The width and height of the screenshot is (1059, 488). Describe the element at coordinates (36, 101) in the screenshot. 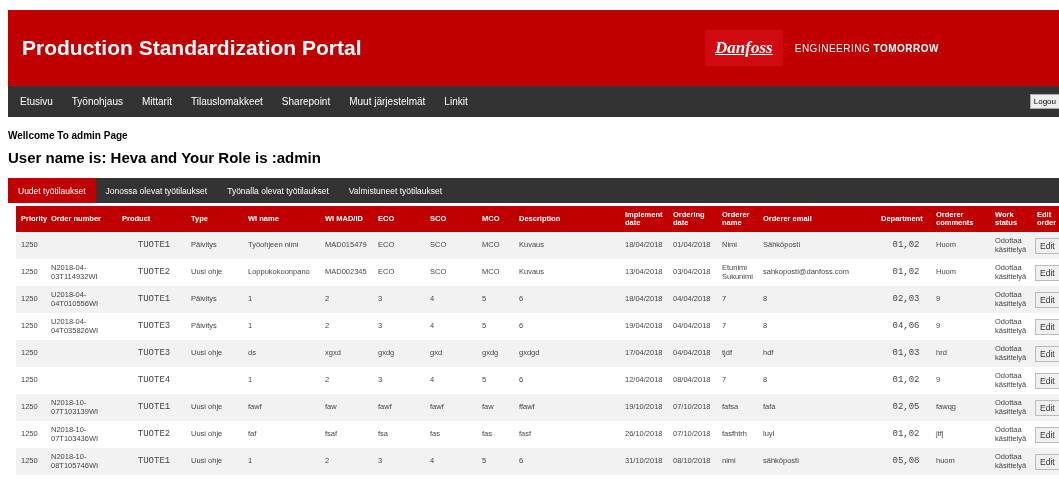

I see `nav-link: Etusivu` at that location.